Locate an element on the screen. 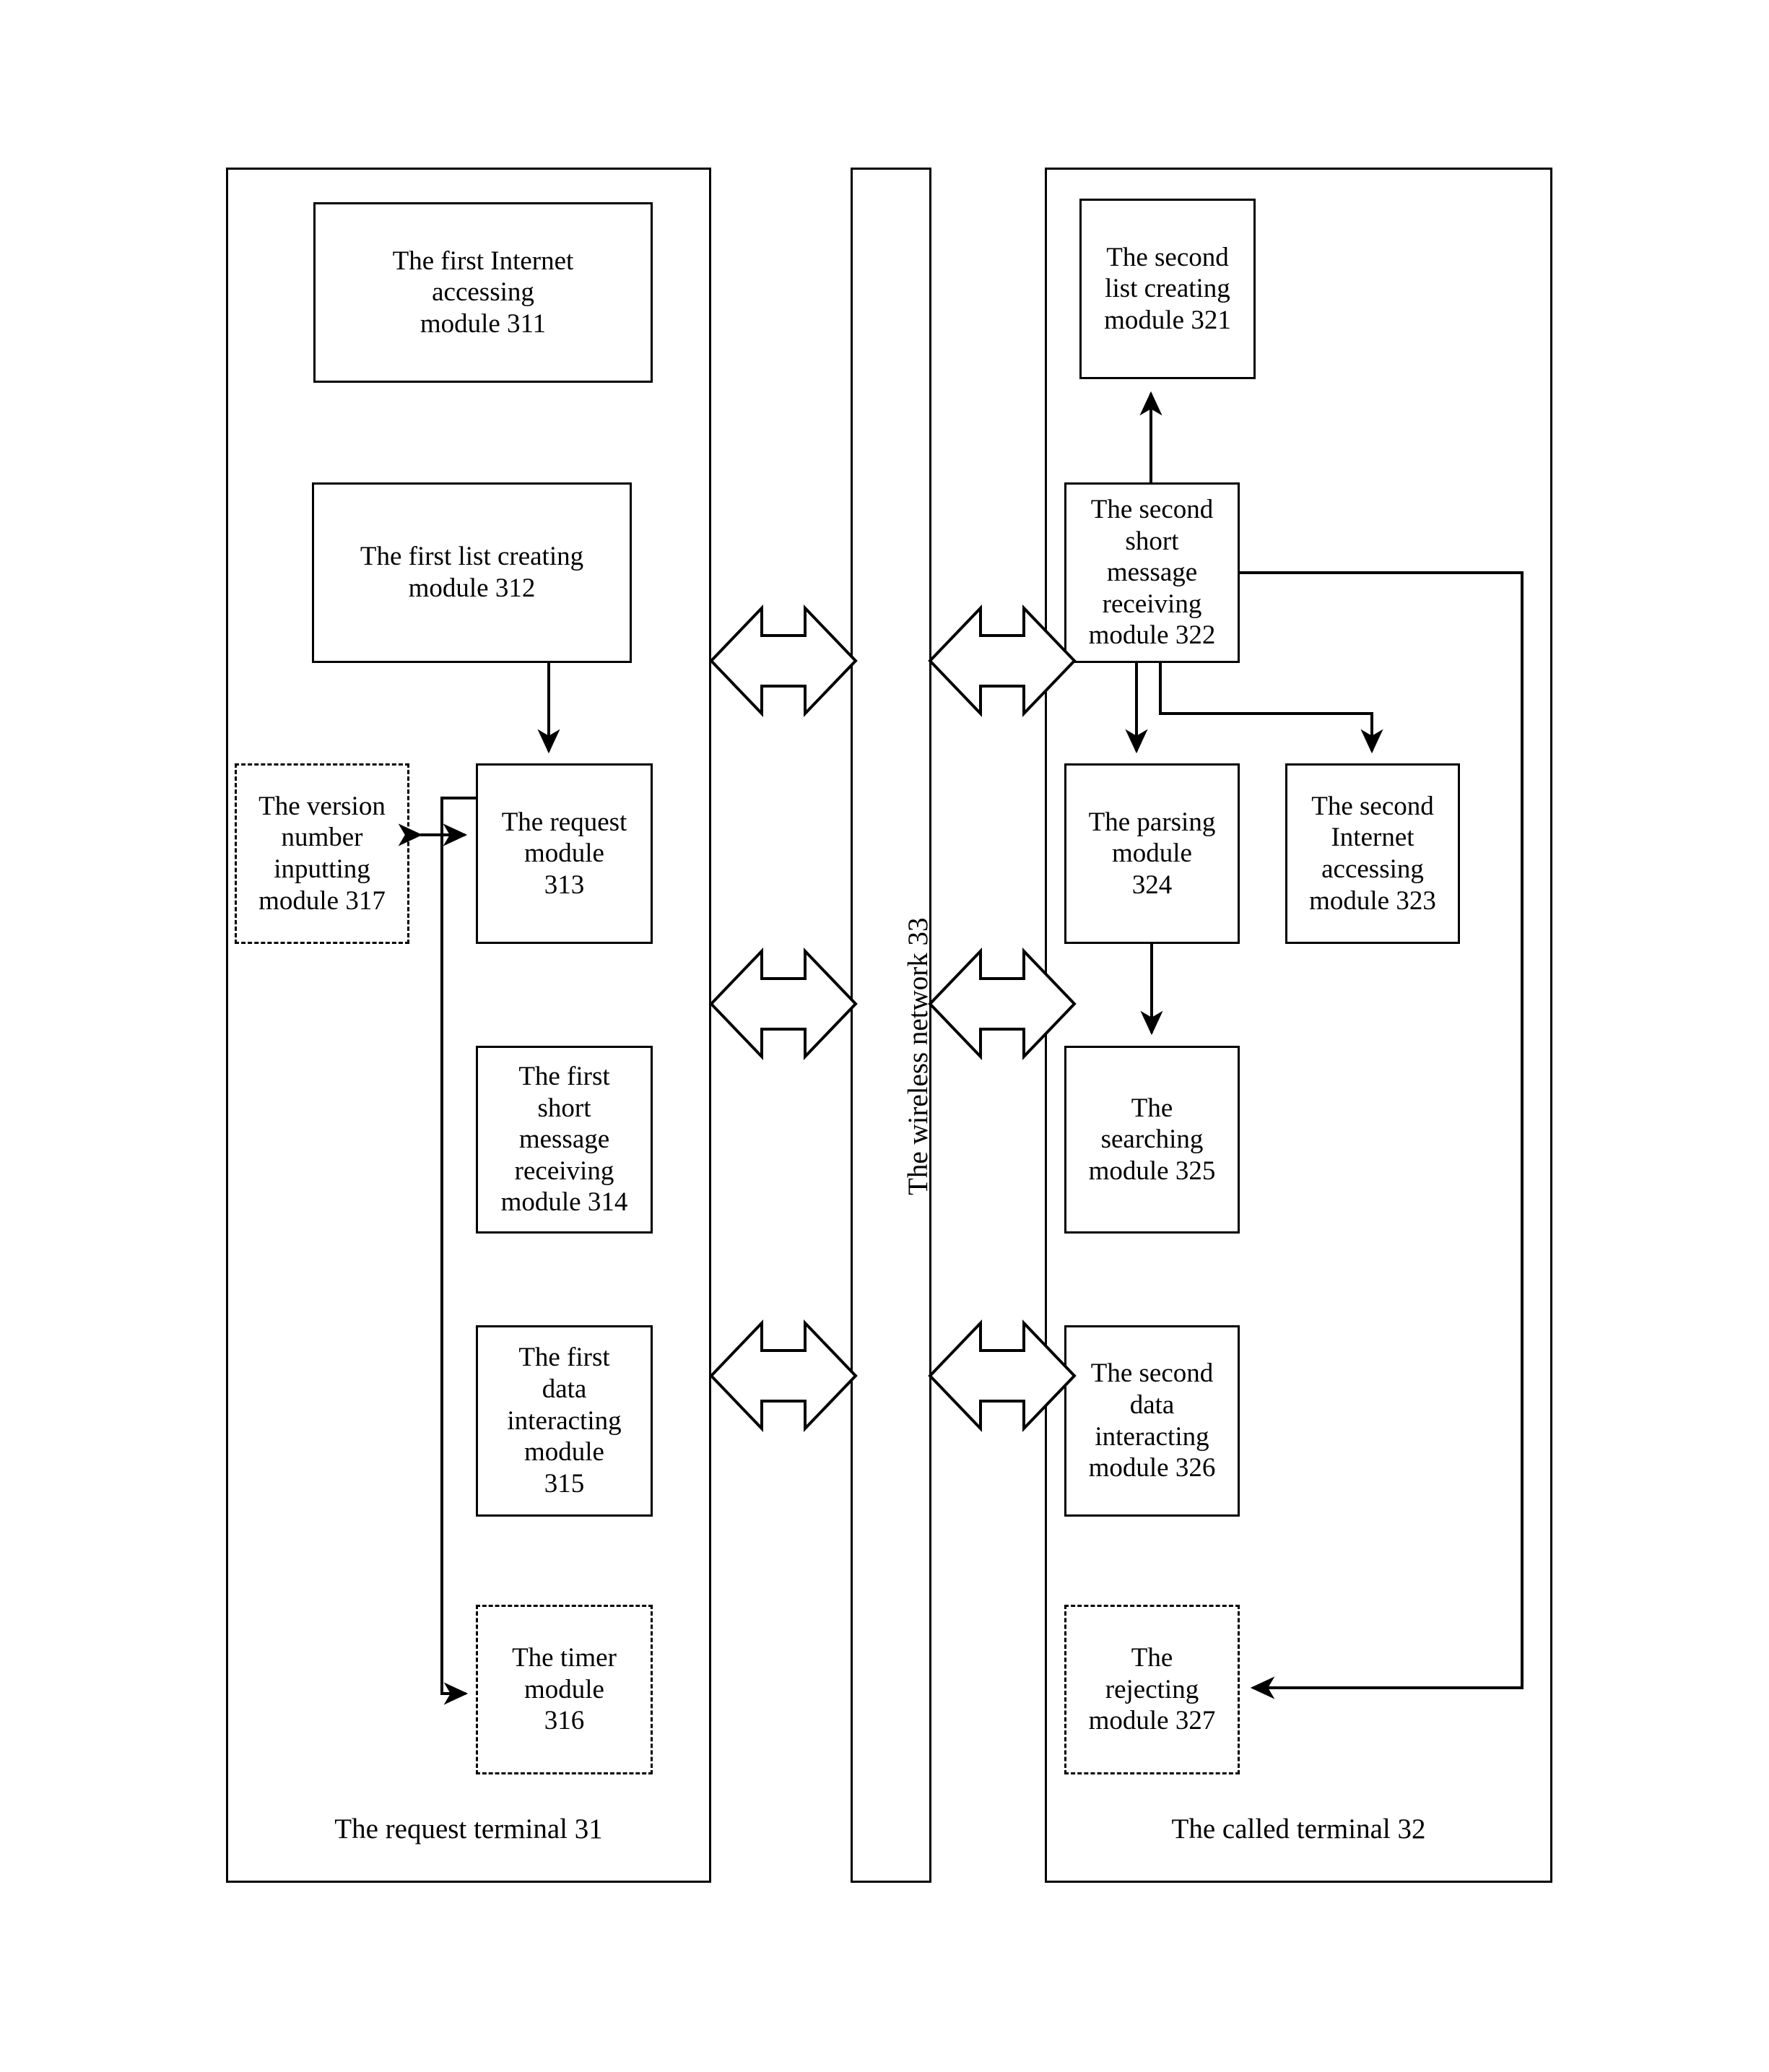 The height and width of the screenshot is (2072, 1769). module-321-label: The second list creating module 321 is located at coordinates (1167, 288).